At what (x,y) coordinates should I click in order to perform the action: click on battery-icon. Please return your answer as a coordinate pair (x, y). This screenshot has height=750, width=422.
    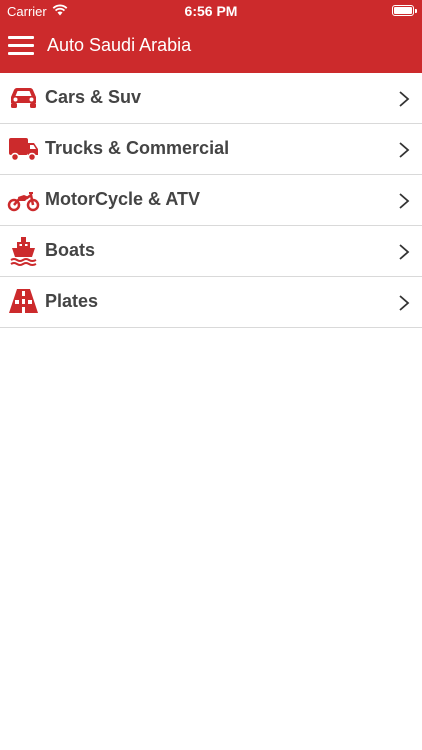
    Looking at the image, I should click on (404, 10).